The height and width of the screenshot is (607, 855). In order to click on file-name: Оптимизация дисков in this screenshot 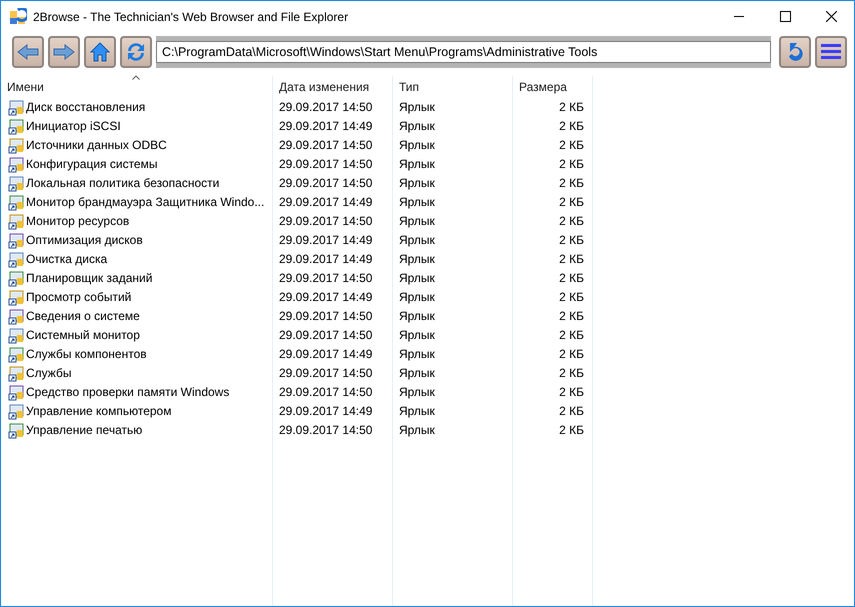, I will do `click(84, 240)`.